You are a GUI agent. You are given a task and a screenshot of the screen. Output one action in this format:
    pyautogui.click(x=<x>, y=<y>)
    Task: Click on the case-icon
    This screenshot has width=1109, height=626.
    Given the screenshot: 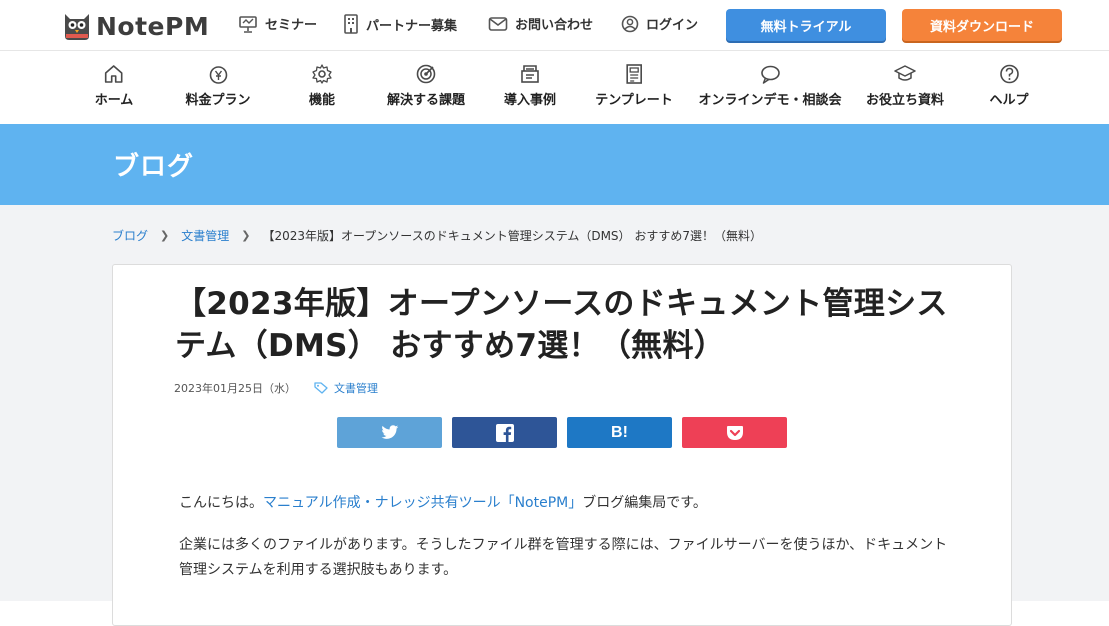 What is the action you would take?
    pyautogui.click(x=530, y=74)
    